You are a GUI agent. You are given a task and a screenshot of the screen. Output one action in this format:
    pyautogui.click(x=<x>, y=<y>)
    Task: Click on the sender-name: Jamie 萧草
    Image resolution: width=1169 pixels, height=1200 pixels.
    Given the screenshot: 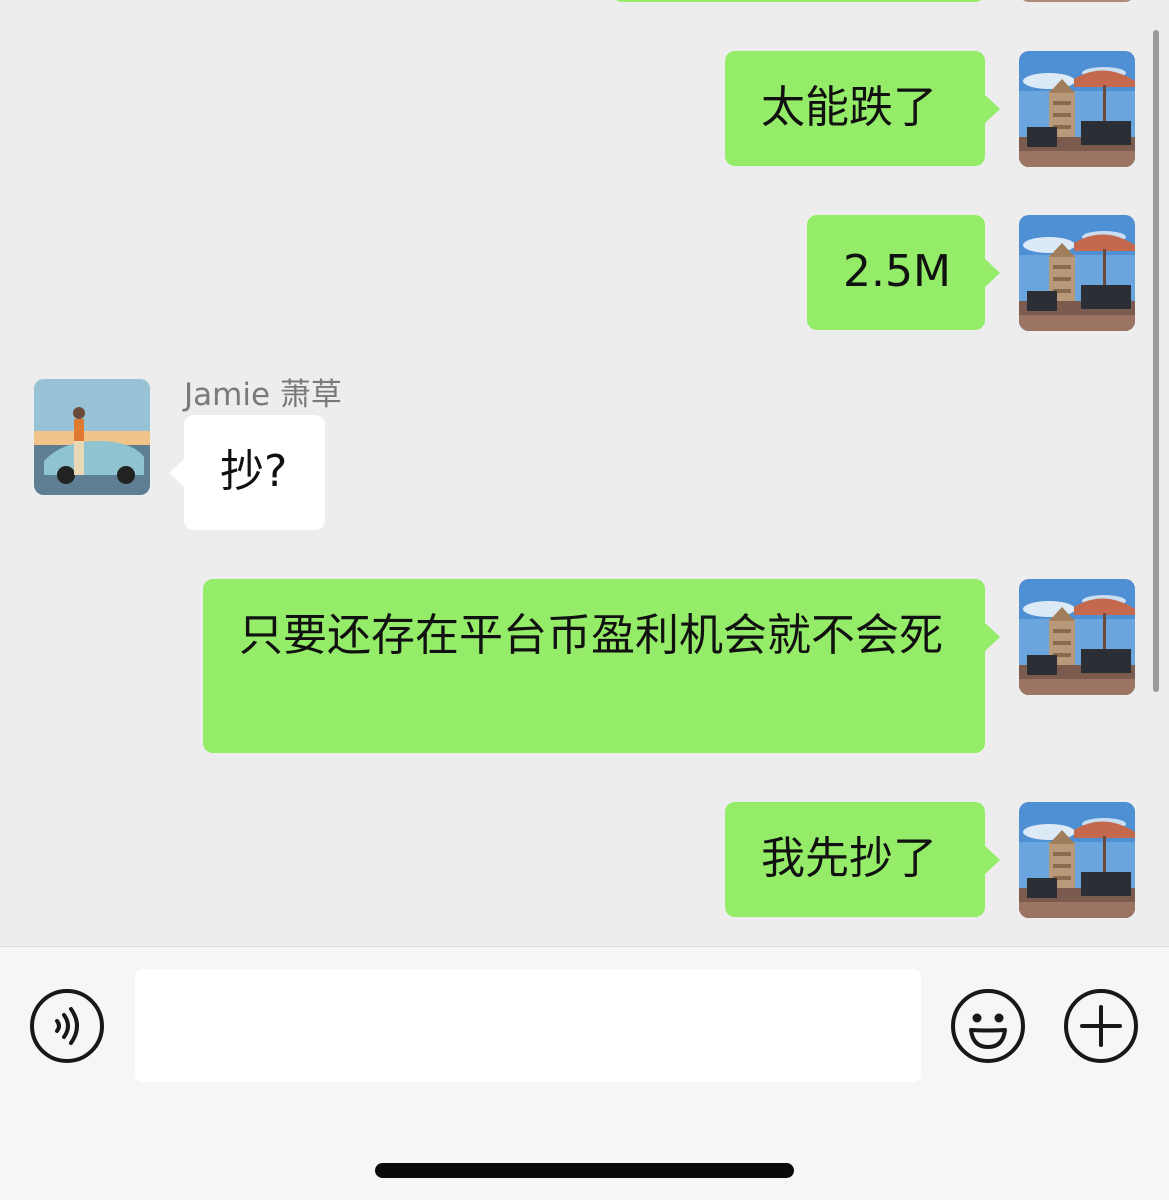 What is the action you would take?
    pyautogui.click(x=263, y=395)
    